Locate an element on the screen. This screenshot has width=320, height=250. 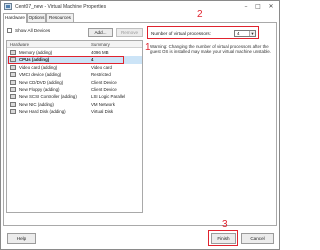
floppy-icon is located at coordinates (13, 89).